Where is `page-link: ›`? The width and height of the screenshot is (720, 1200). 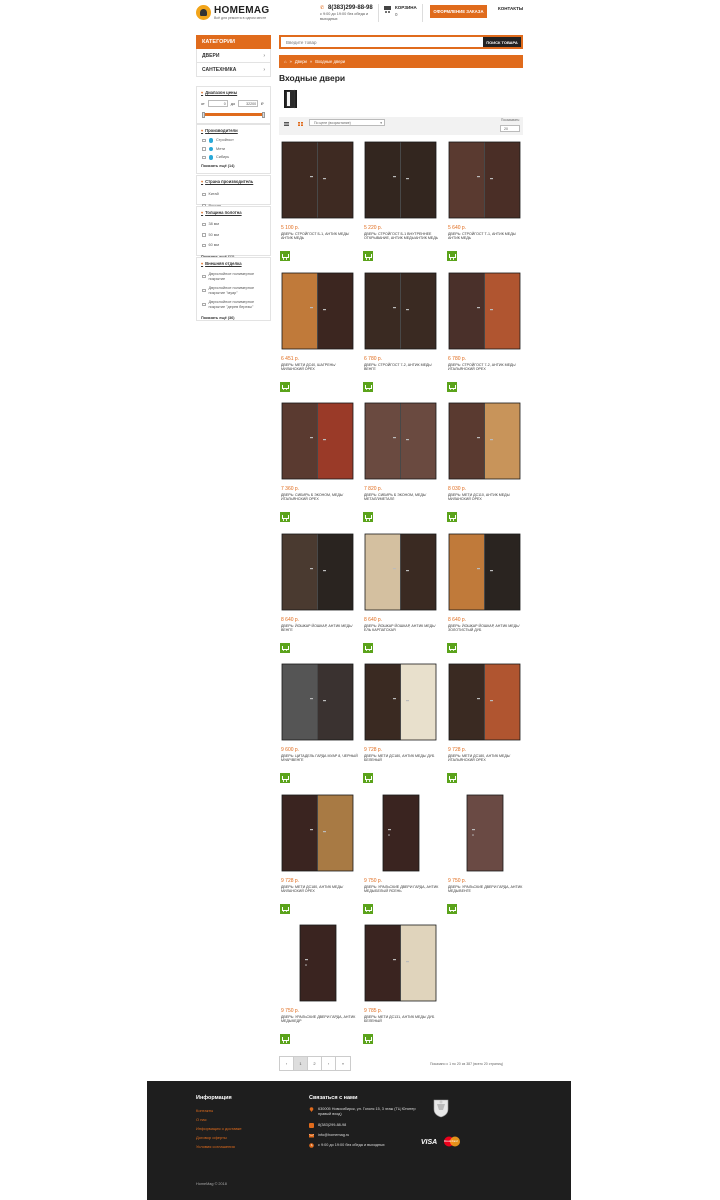
page-link: › is located at coordinates (329, 1063).